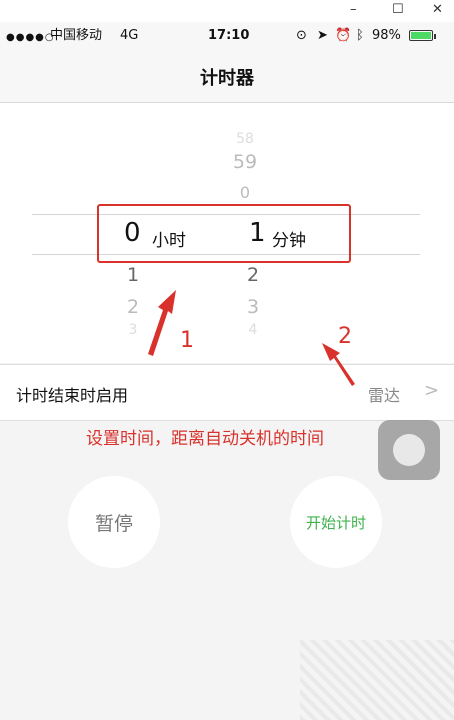  I want to click on assistive-touch-button, so click(409, 450).